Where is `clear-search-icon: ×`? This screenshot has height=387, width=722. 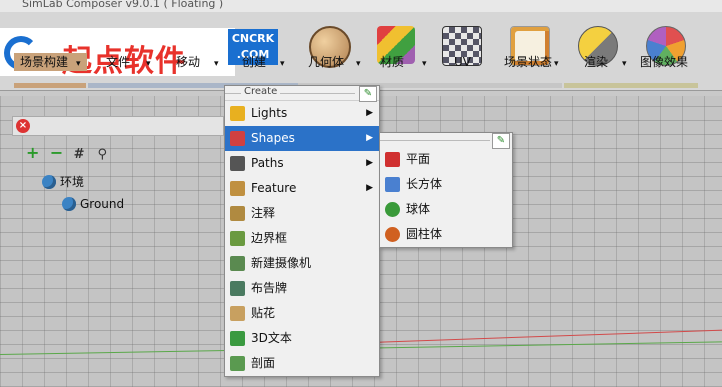
clear-search-icon: × is located at coordinates (23, 126).